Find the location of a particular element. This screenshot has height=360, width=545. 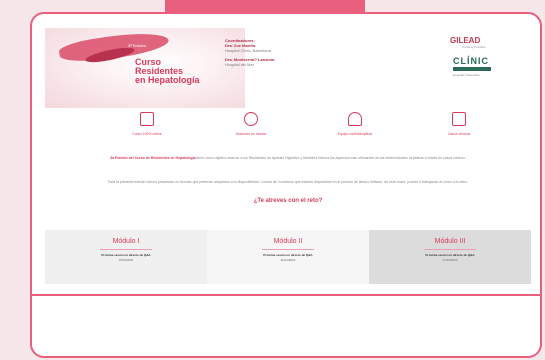

feature-cases: Casos clínicos is located at coordinates (459, 124).